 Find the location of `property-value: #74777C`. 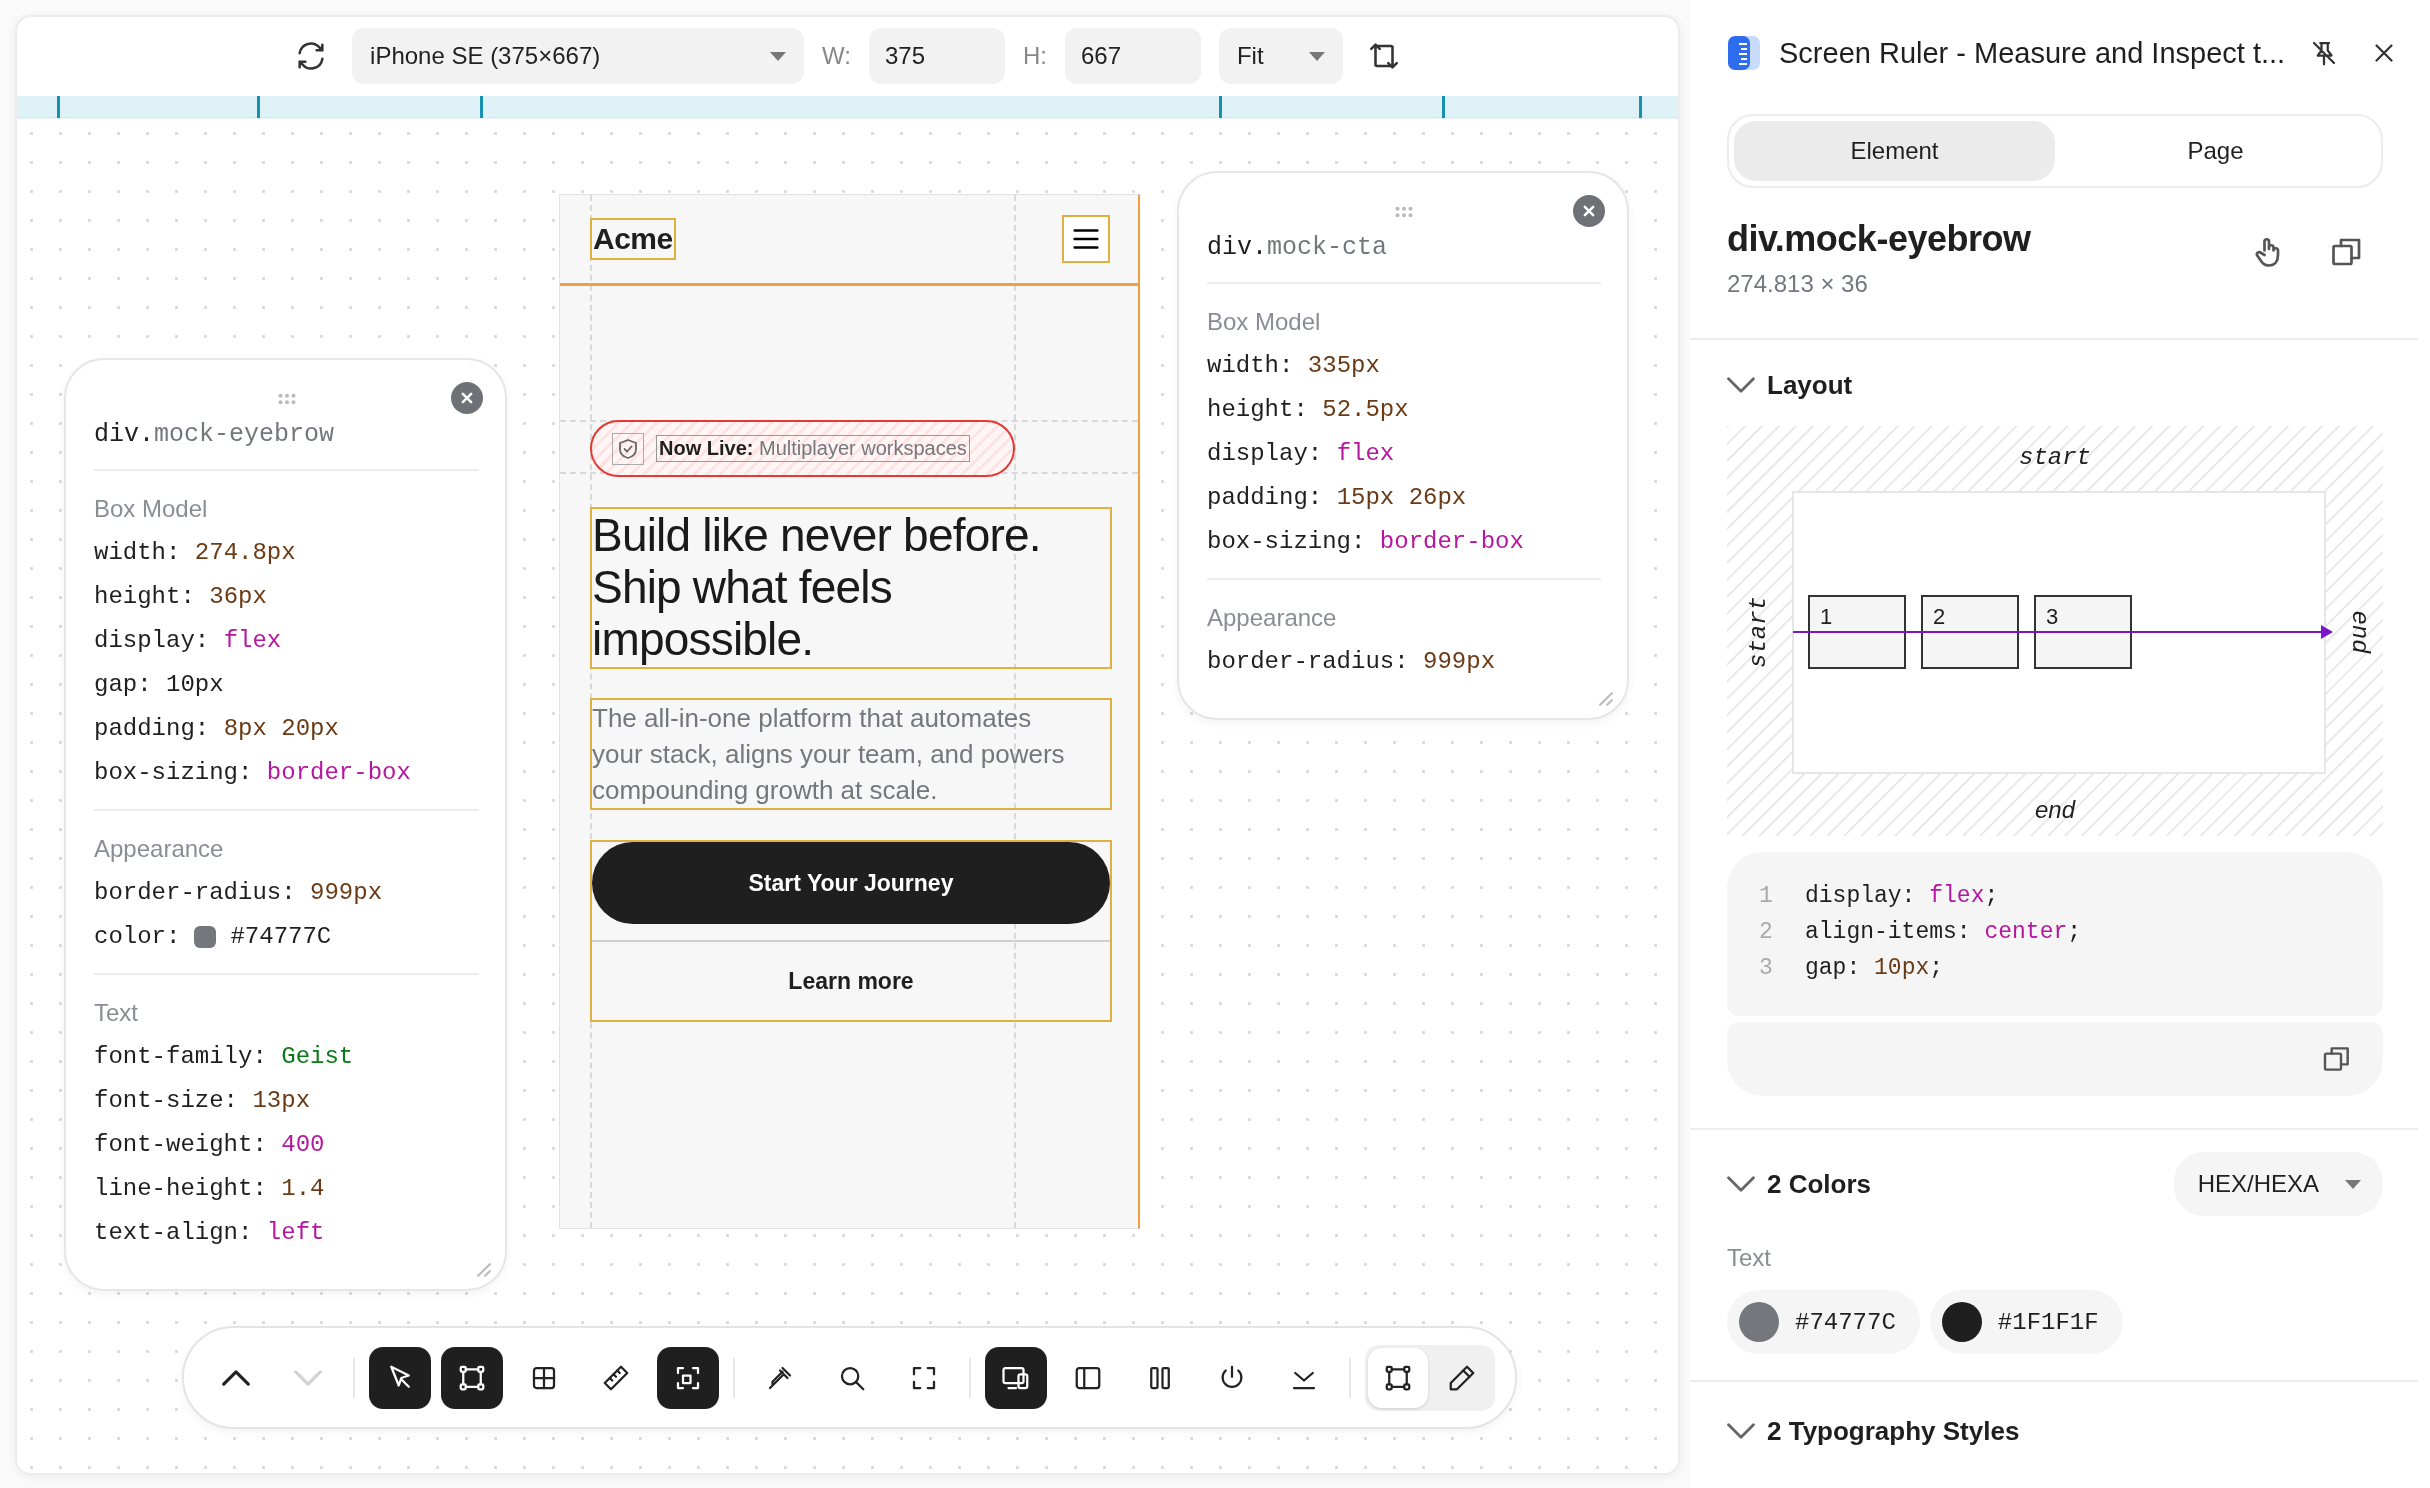

property-value: #74777C is located at coordinates (281, 937).